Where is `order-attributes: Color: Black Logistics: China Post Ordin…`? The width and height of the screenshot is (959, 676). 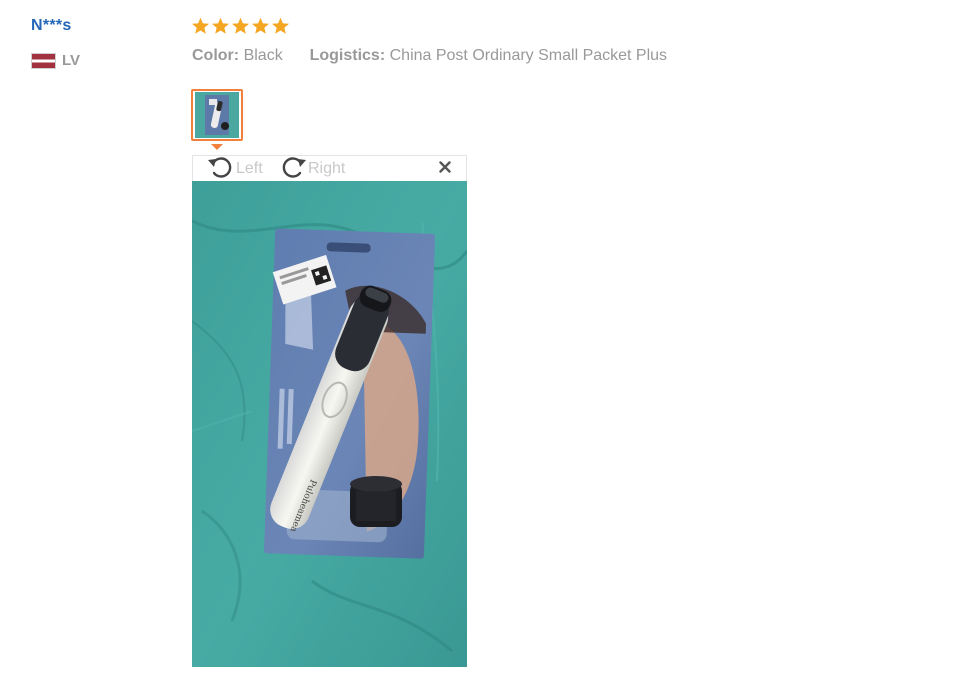
order-attributes: Color: Black Logistics: China Post Ordin… is located at coordinates (429, 56).